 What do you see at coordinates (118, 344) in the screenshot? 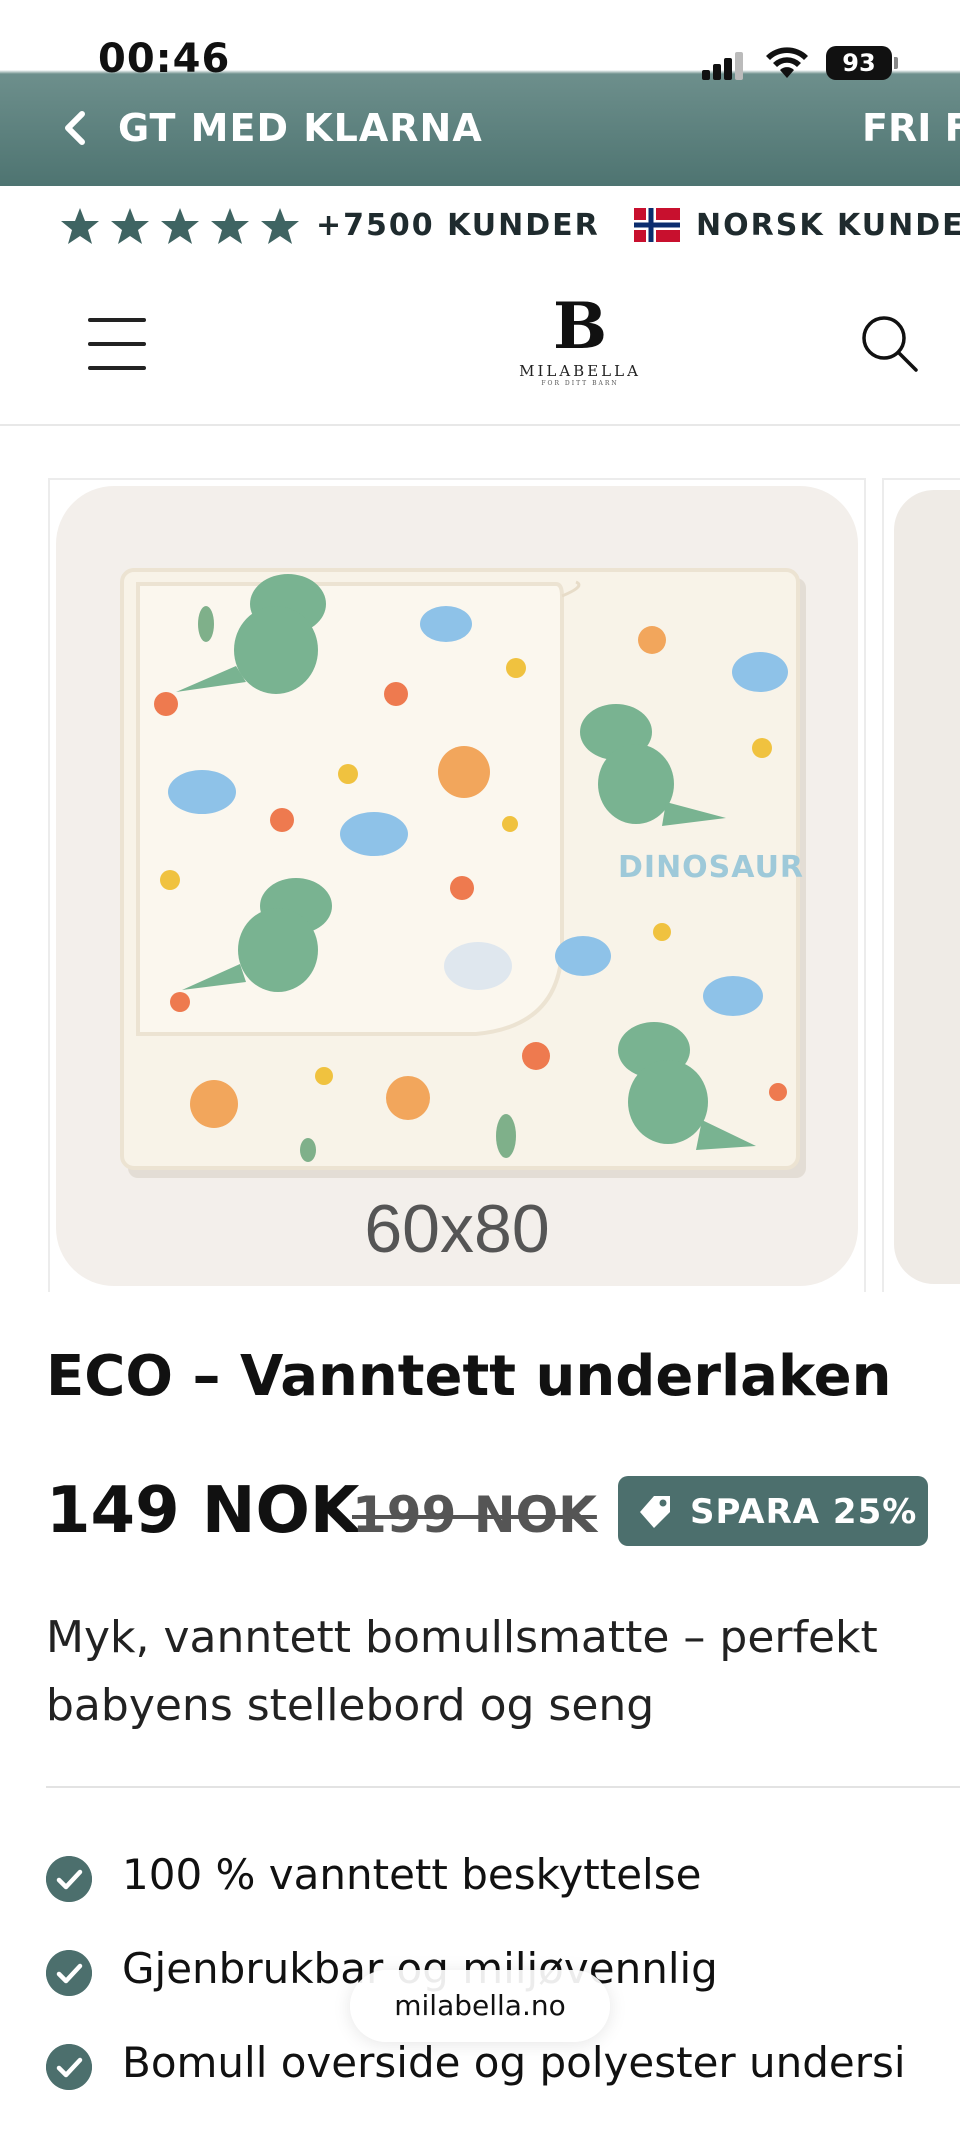
I see `menu-icon` at bounding box center [118, 344].